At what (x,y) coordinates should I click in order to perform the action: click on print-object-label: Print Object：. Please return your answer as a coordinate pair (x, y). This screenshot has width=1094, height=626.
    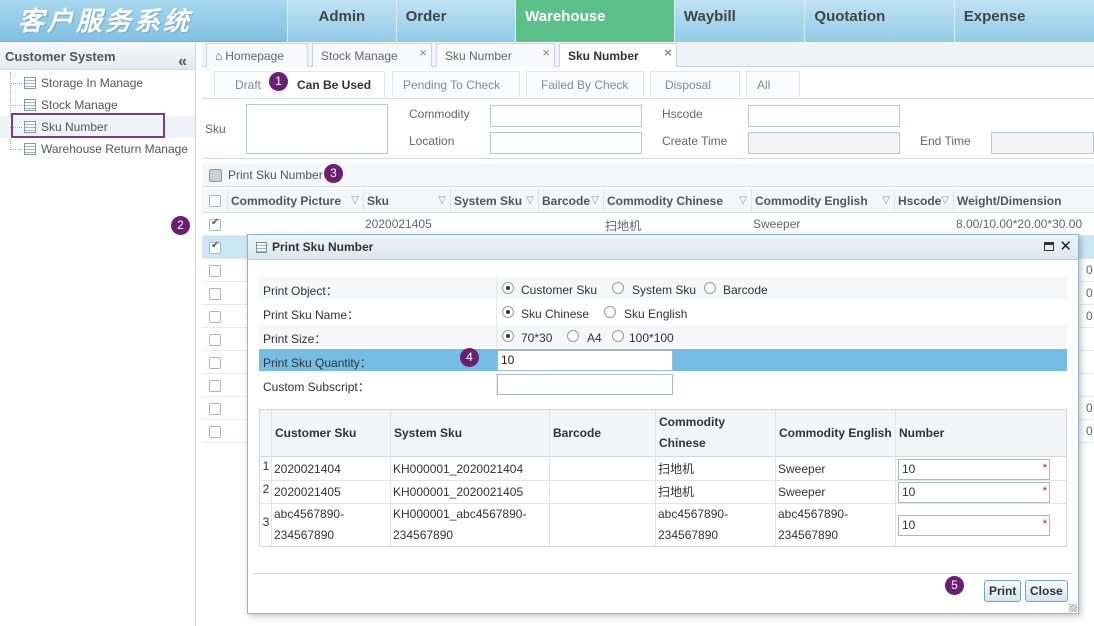
    Looking at the image, I should click on (300, 291).